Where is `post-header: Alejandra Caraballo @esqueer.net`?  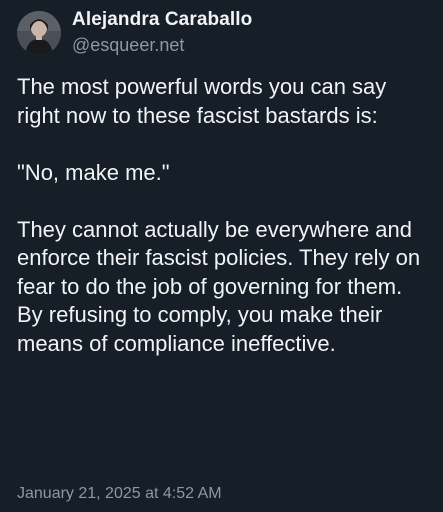 post-header: Alejandra Caraballo @esqueer.net is located at coordinates (134, 32).